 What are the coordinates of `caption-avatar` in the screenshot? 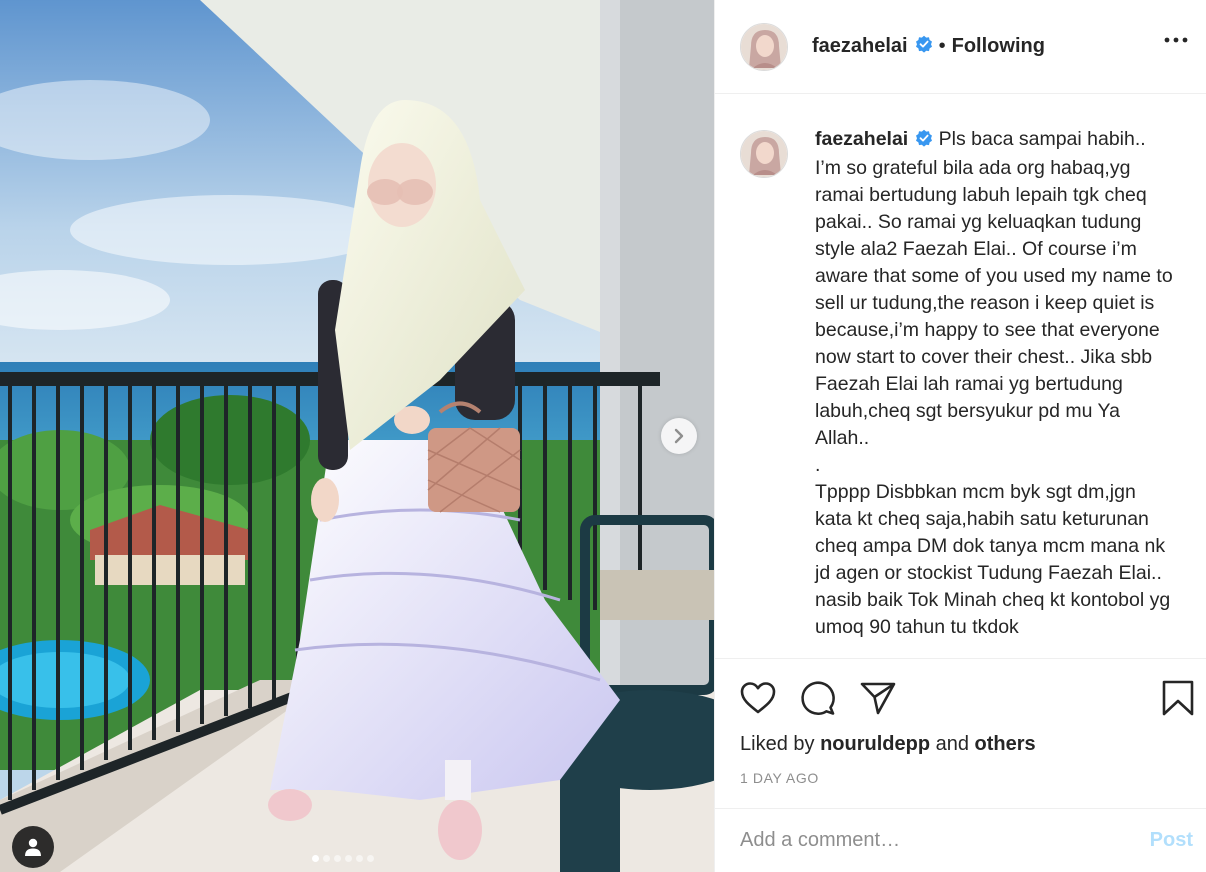 It's located at (764, 154).